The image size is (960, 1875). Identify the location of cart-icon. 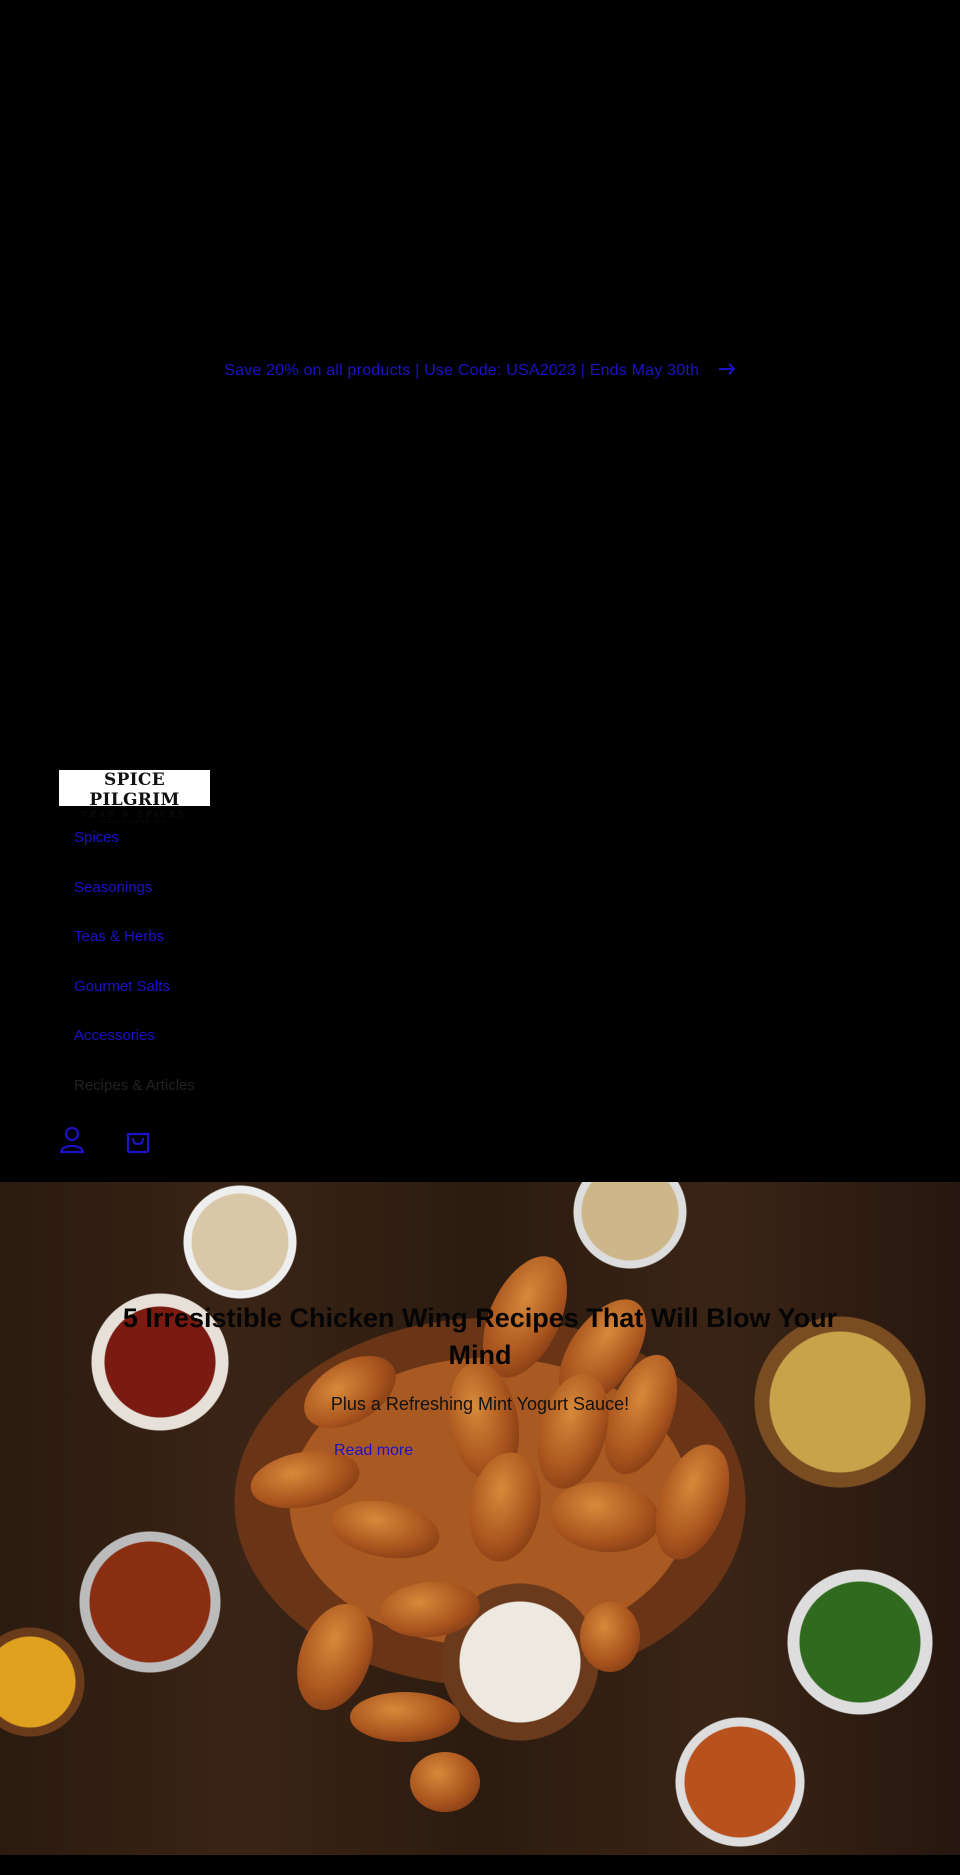
(138, 1140).